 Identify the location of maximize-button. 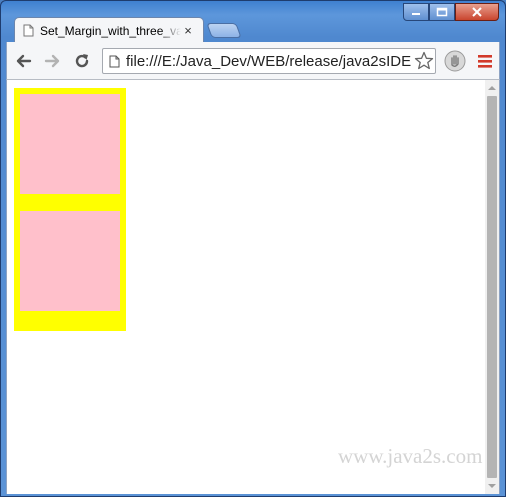
(442, 12).